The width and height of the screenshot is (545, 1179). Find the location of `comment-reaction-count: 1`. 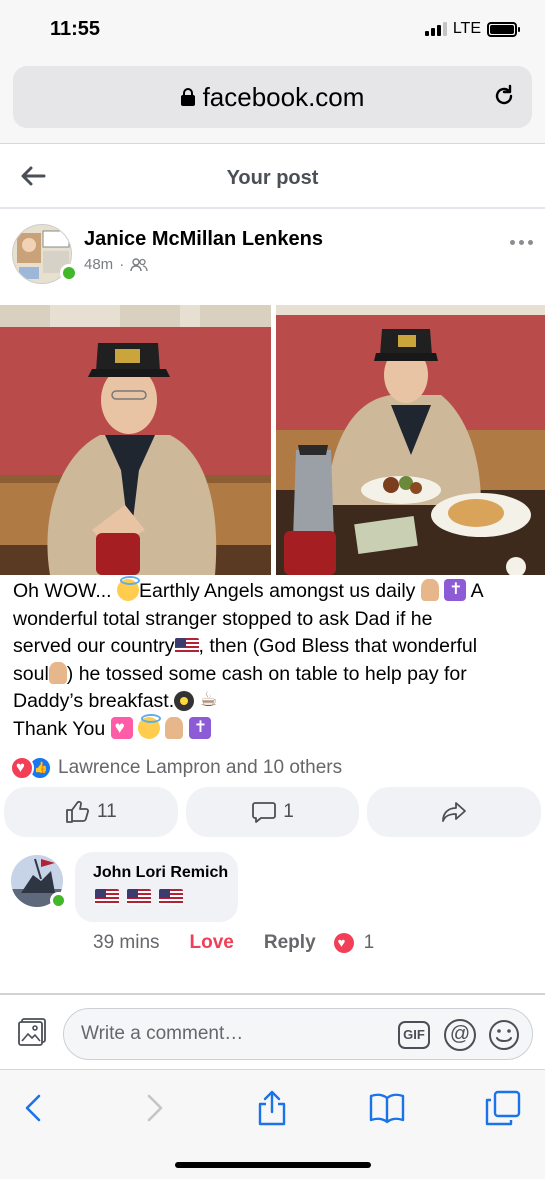

comment-reaction-count: 1 is located at coordinates (369, 943).